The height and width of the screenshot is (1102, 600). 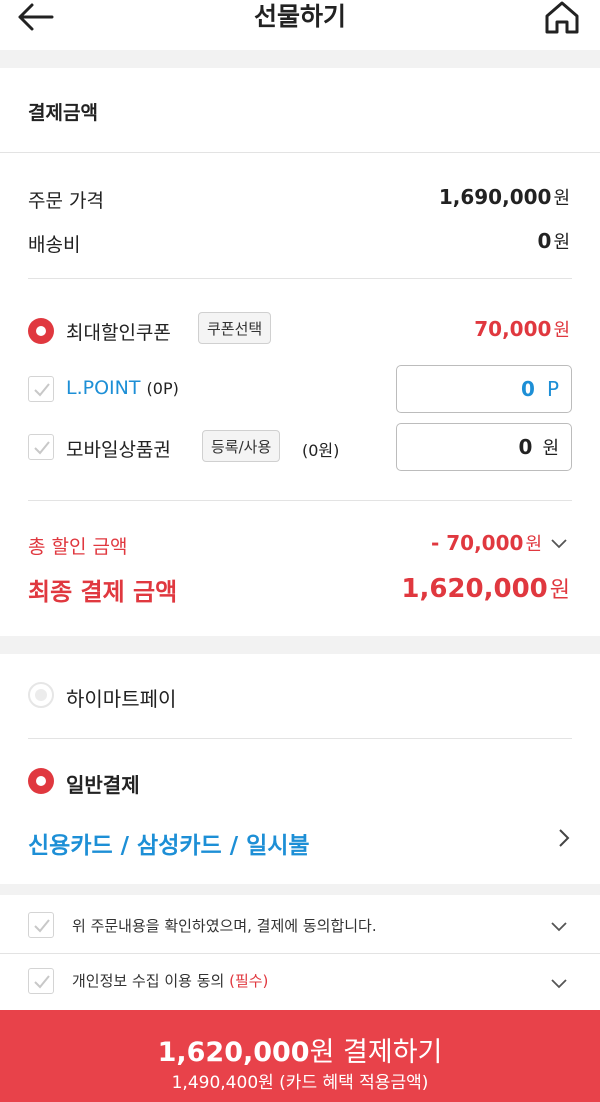 What do you see at coordinates (300, 1083) in the screenshot?
I see `pay-button-subtext: 1,490,400원 (카드 혜택 적용금액)` at bounding box center [300, 1083].